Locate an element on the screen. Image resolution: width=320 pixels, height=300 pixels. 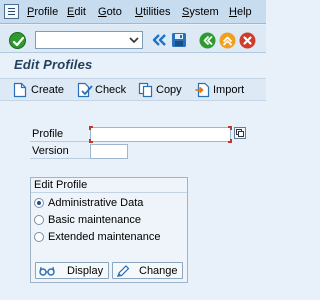
radio-label: Extended maintenance is located at coordinates (104, 237).